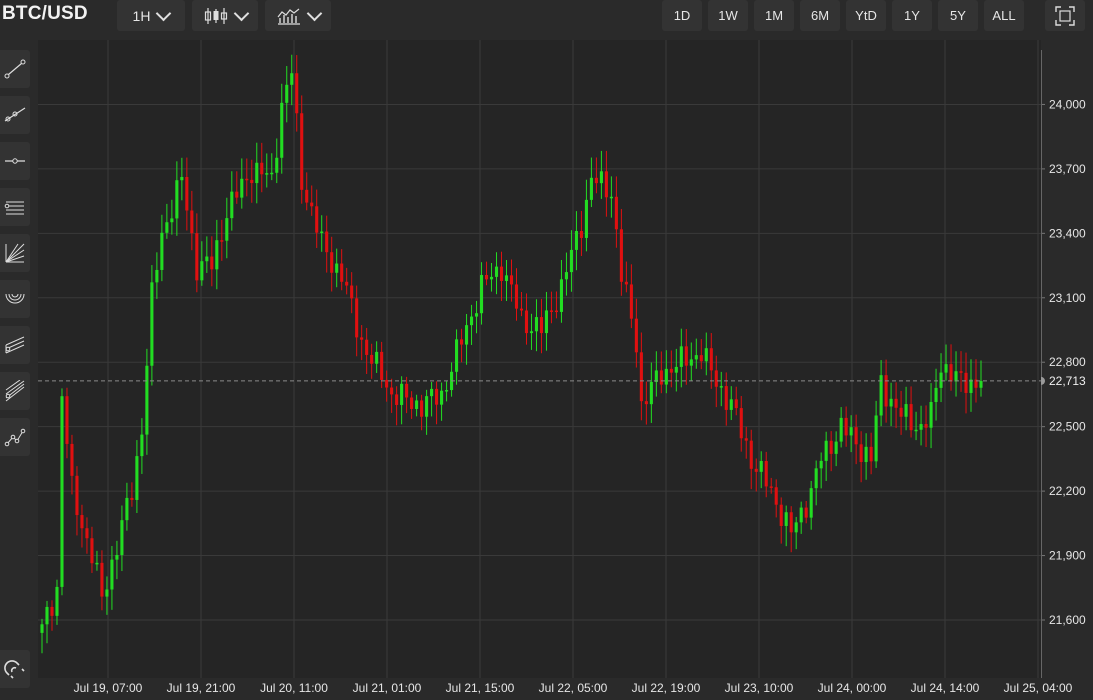 The width and height of the screenshot is (1093, 700). What do you see at coordinates (958, 15) in the screenshot?
I see `range-5y-button: 5Y` at bounding box center [958, 15].